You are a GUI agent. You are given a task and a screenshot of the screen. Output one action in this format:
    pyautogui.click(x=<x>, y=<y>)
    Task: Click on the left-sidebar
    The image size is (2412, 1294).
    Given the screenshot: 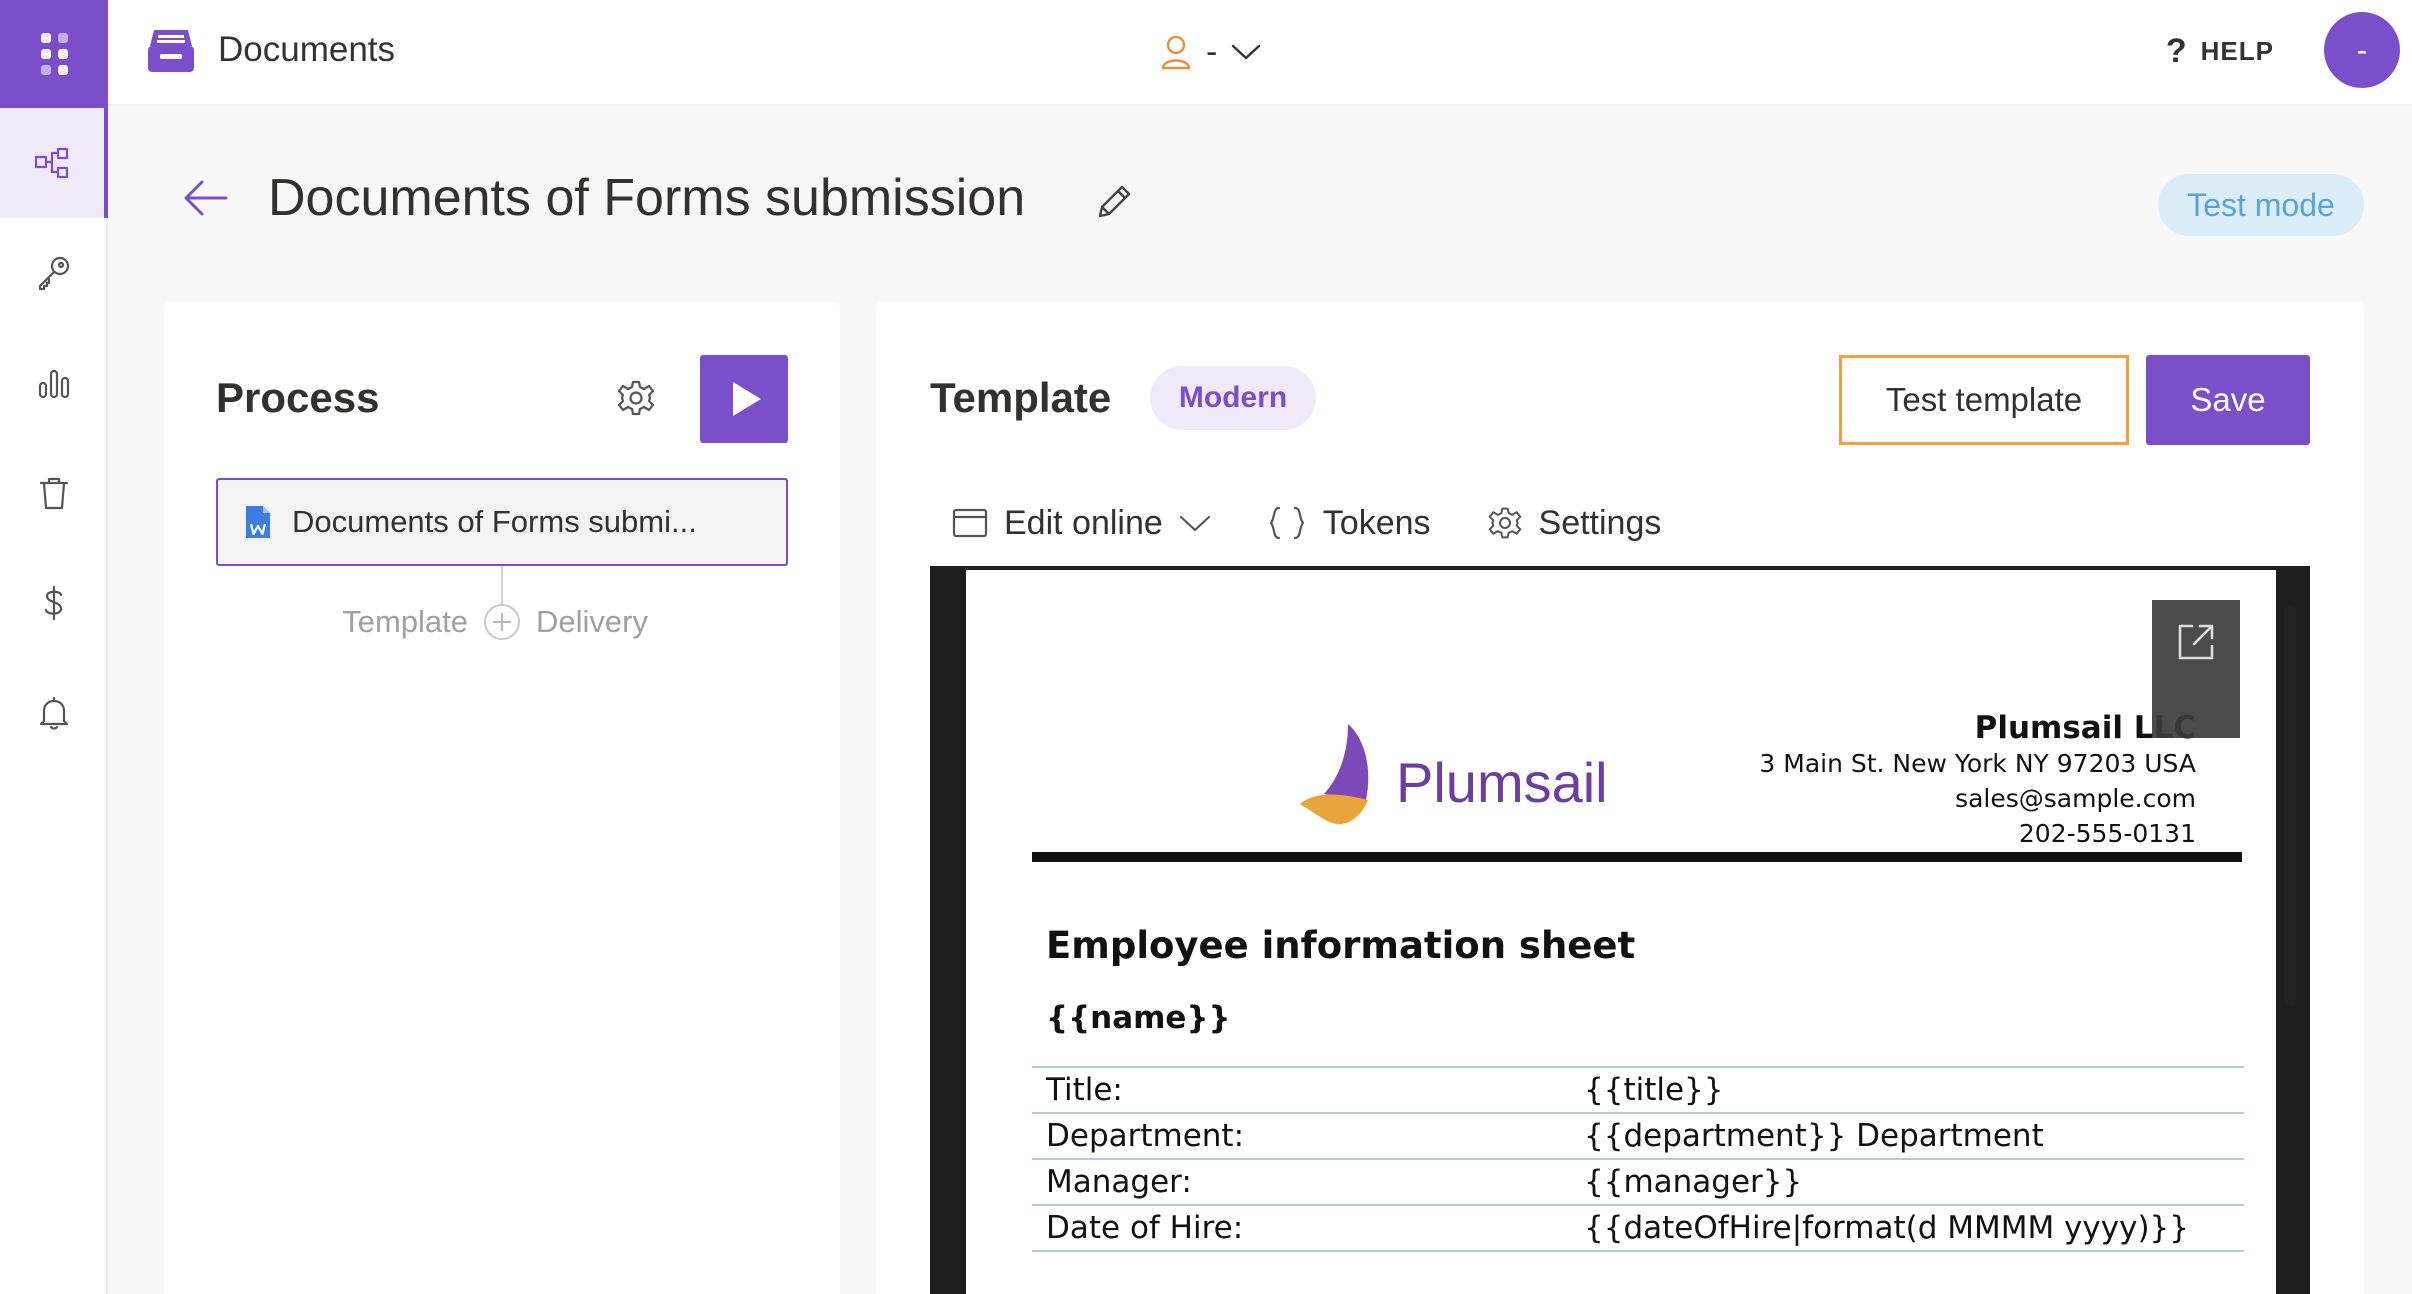 What is the action you would take?
    pyautogui.click(x=54, y=647)
    